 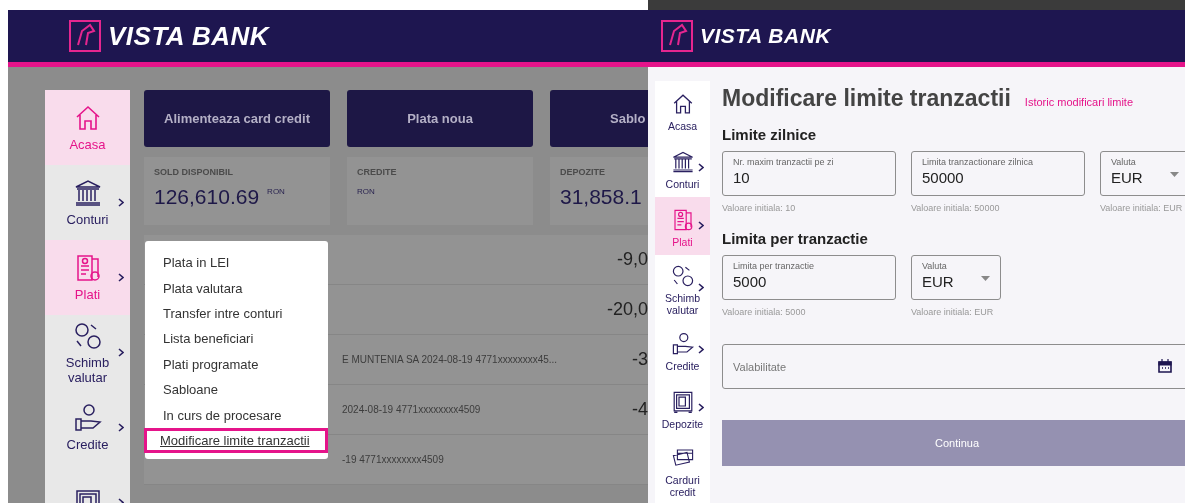 What do you see at coordinates (237, 118) in the screenshot?
I see `action-button: Alimenteaza card credit` at bounding box center [237, 118].